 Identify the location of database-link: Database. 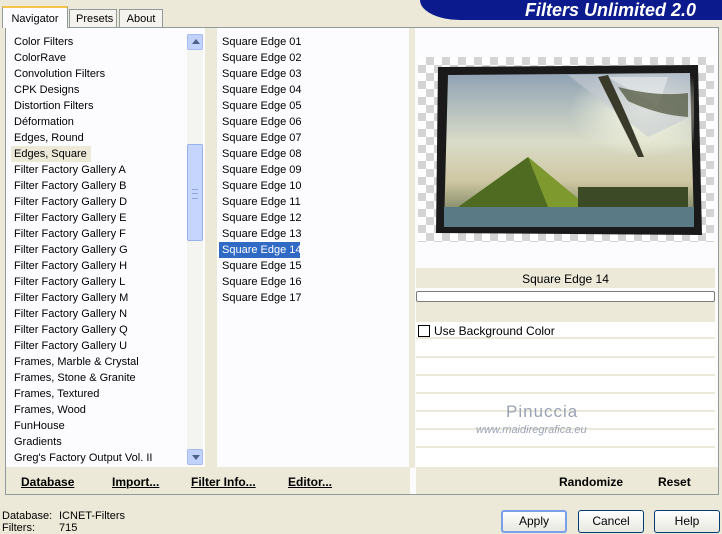
(47, 482).